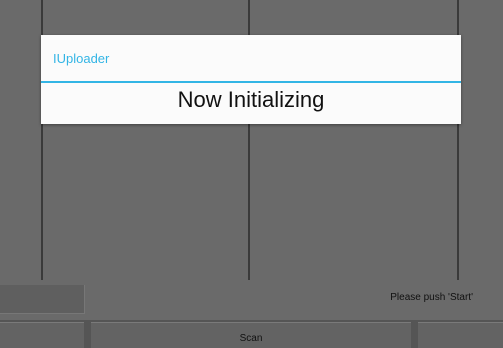 The width and height of the screenshot is (503, 348). I want to click on dialog-title: IUploader, so click(81, 58).